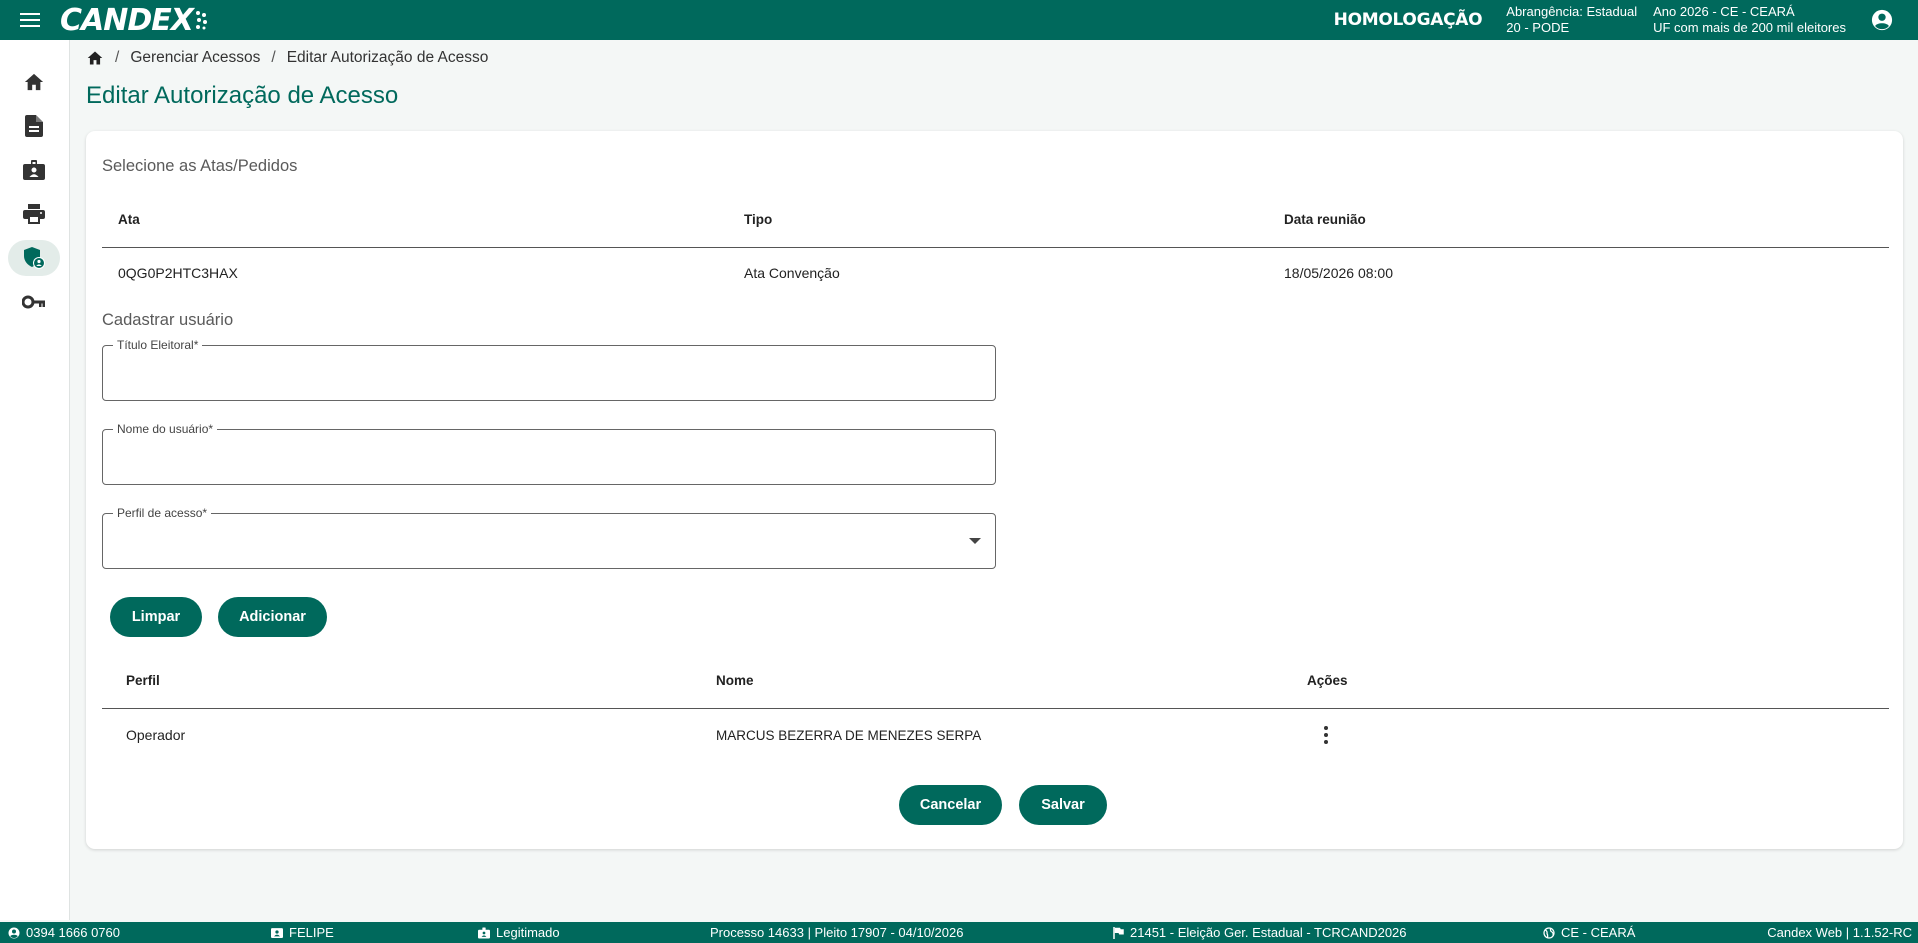  What do you see at coordinates (758, 219) in the screenshot?
I see `column-header-tipo: Tipo` at bounding box center [758, 219].